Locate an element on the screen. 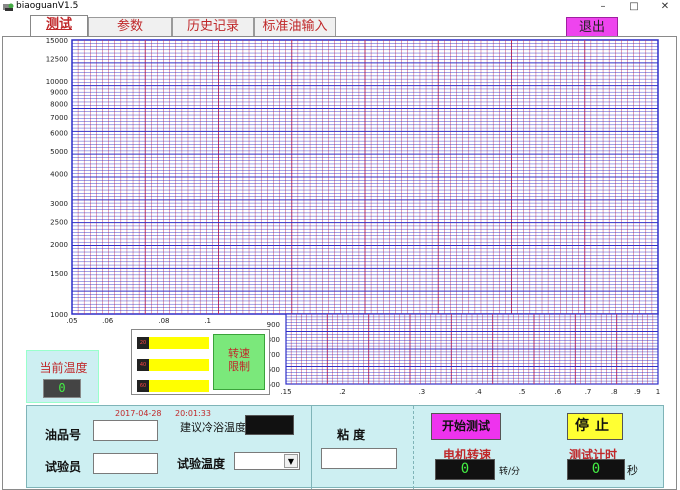 Image resolution: width=680 pixels, height=490 pixels. tab-test-label: 测试 is located at coordinates (58, 24).